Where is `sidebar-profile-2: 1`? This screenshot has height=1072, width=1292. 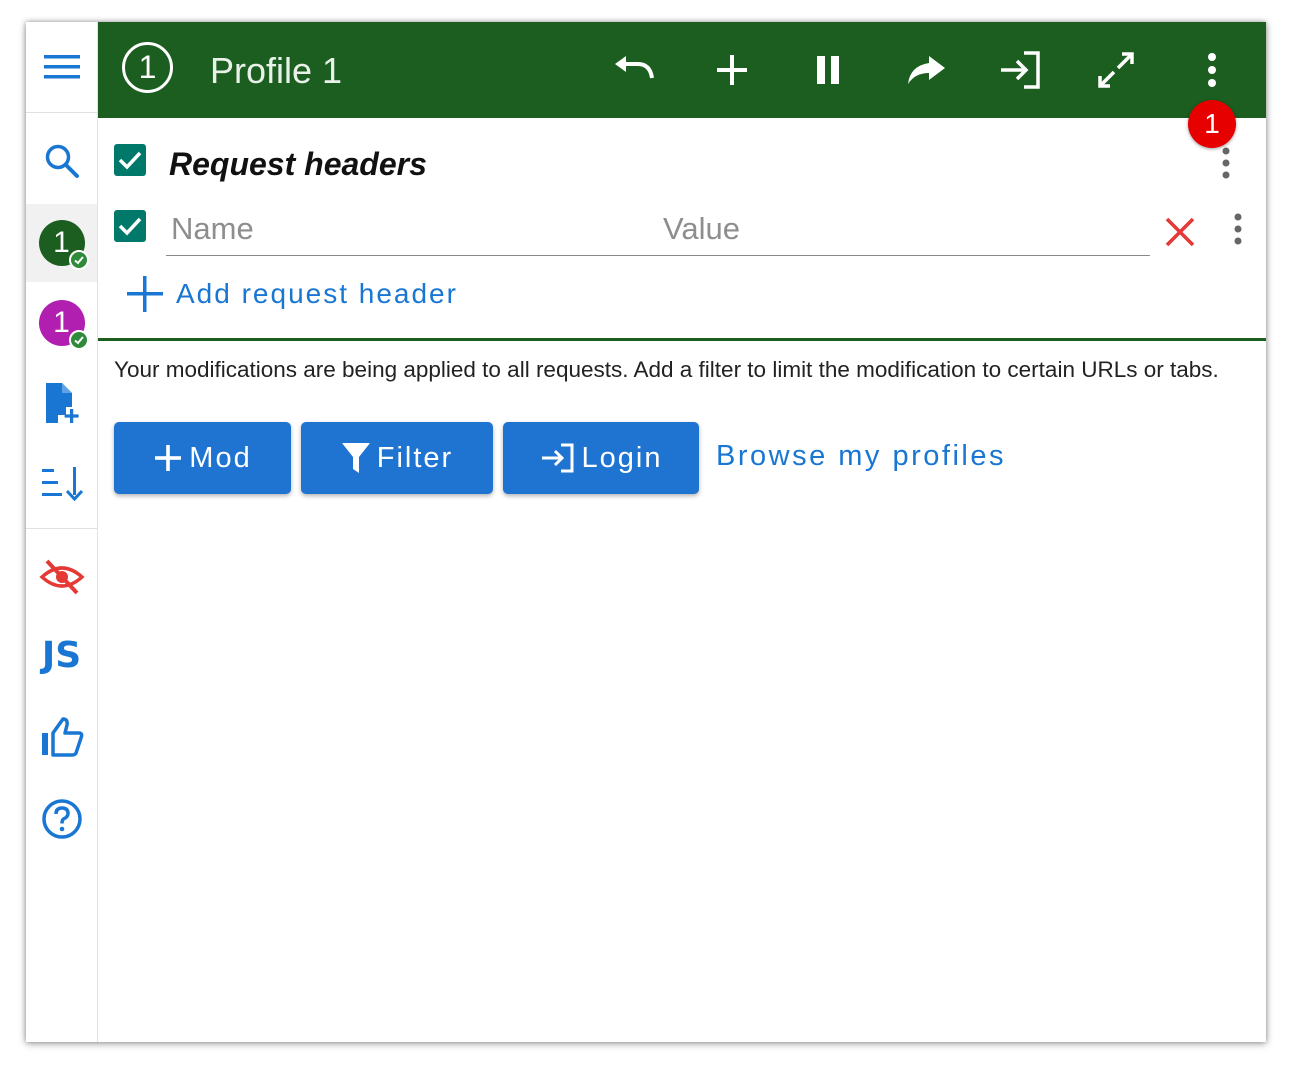 sidebar-profile-2: 1 is located at coordinates (61, 323).